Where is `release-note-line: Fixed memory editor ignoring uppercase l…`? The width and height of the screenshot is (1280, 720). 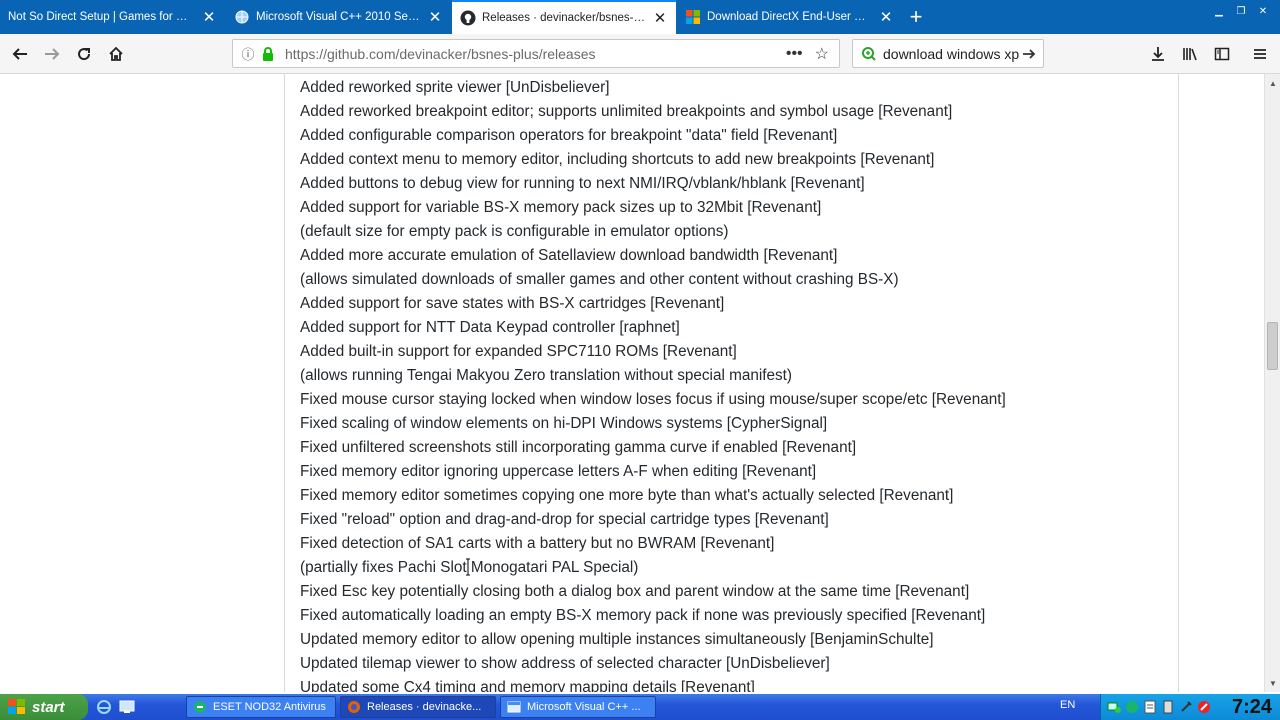
release-note-line: Fixed memory editor ignoring uppercase l… is located at coordinates (558, 471).